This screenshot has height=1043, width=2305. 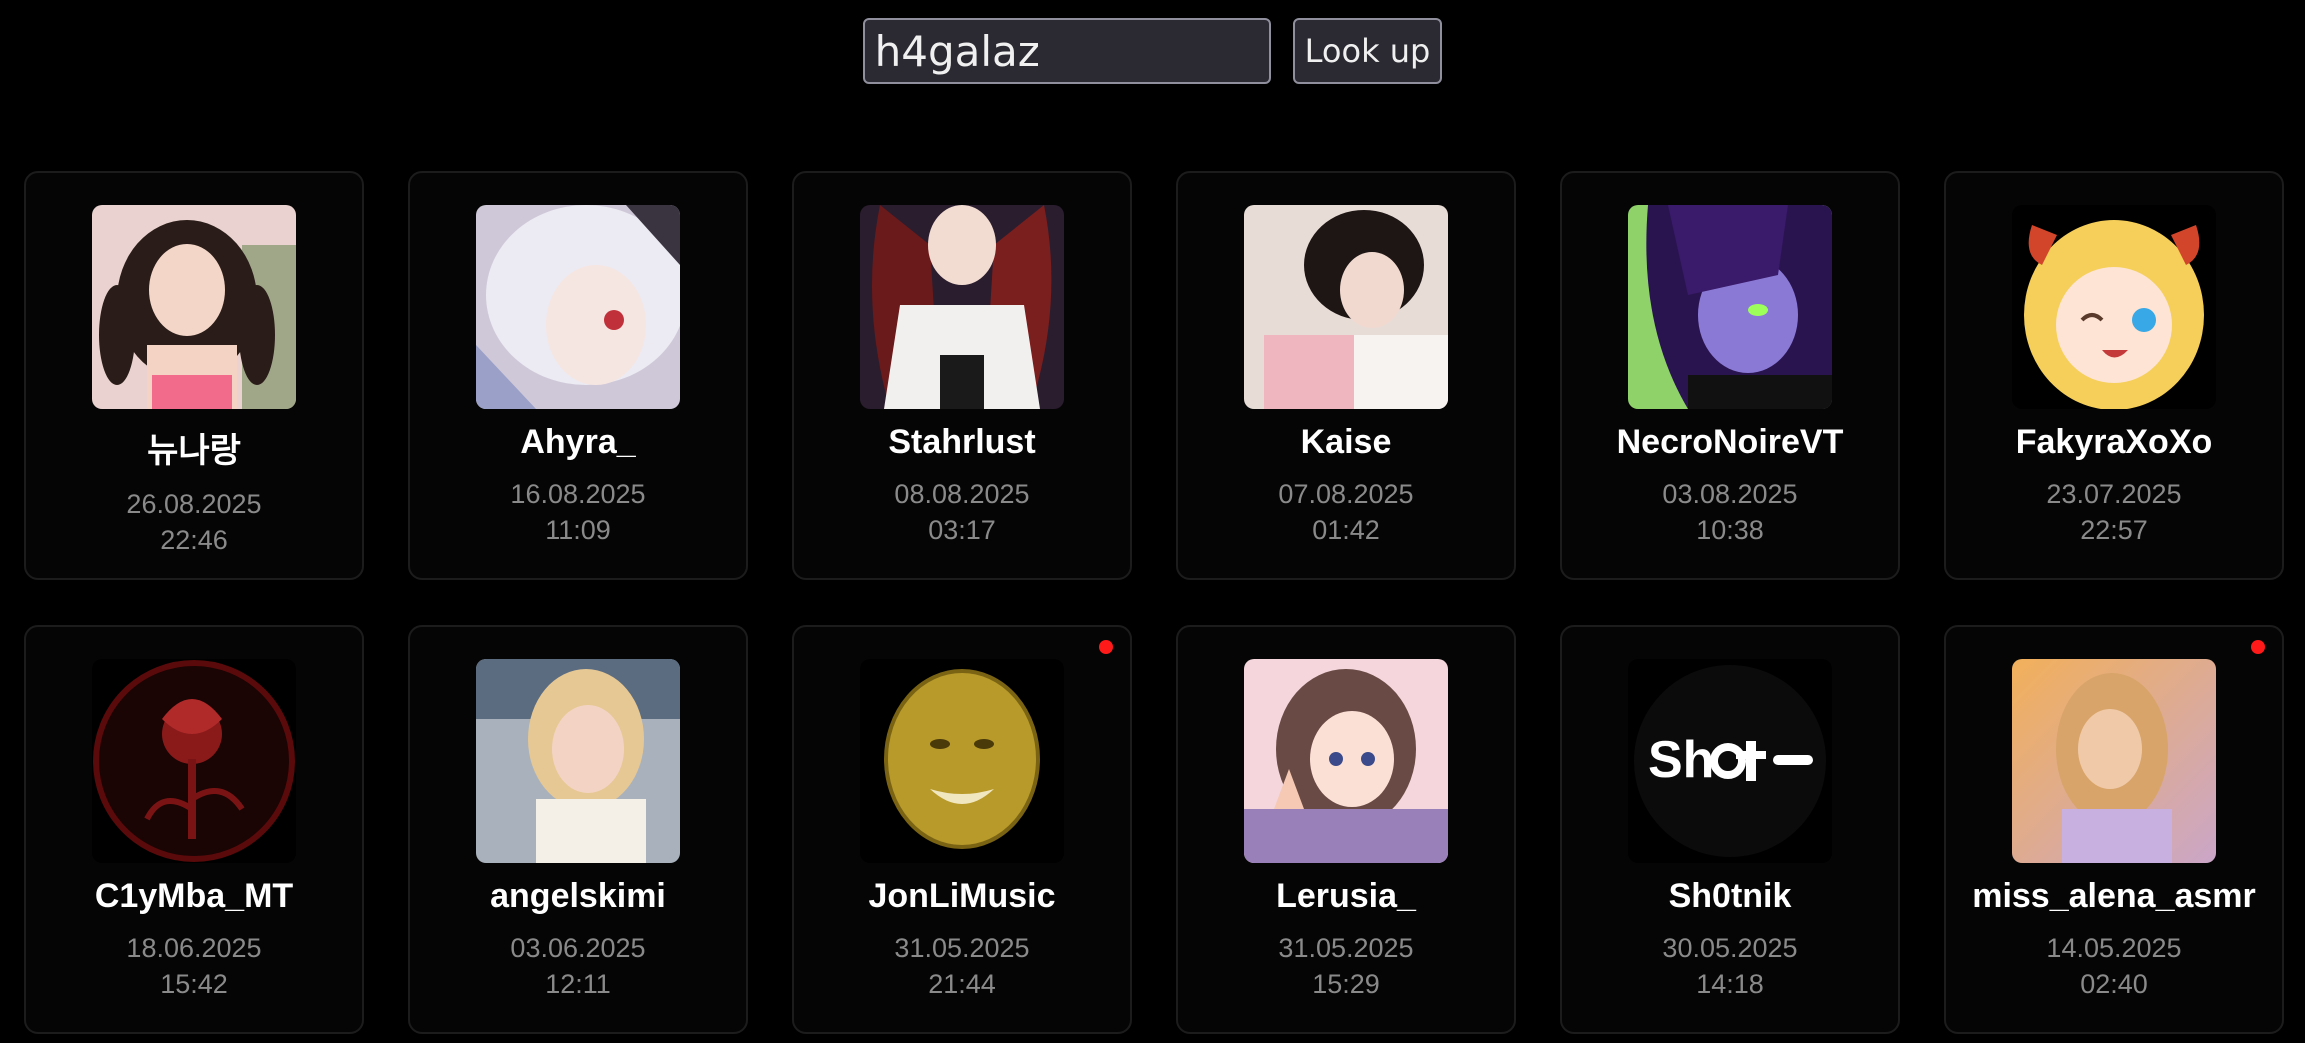 I want to click on streamer-card: 뉴나랑 26.08.2025 22:46, so click(x=194, y=375).